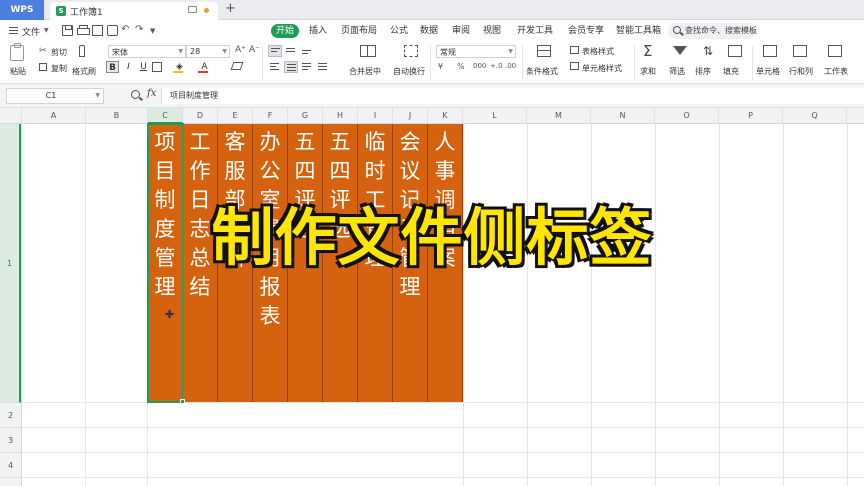  What do you see at coordinates (117, 116) in the screenshot?
I see `column-header-b: B` at bounding box center [117, 116].